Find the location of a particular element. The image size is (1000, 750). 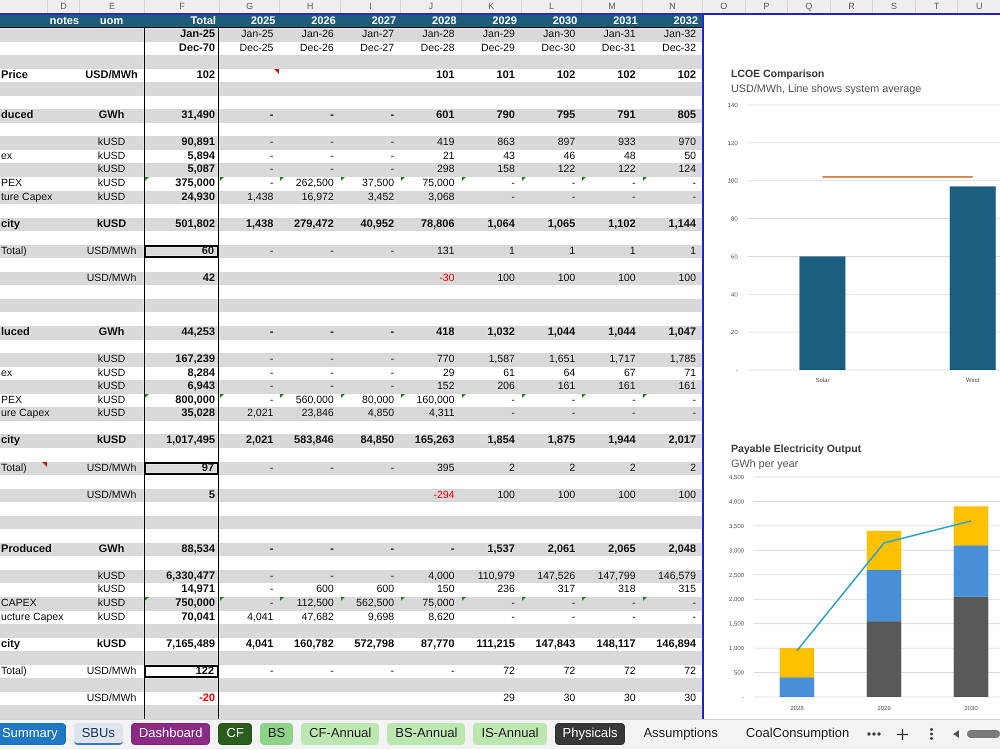

year-value: 152 is located at coordinates (445, 386).